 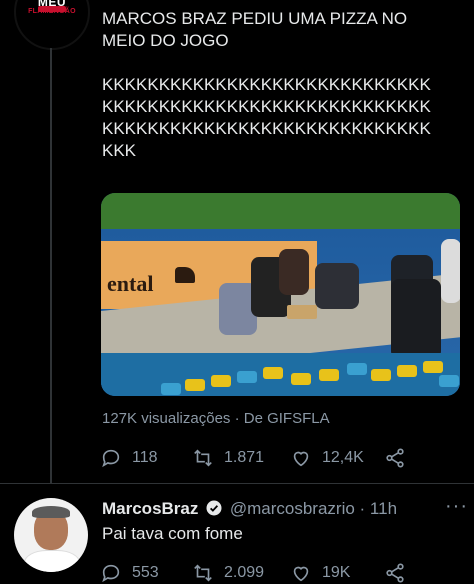 I want to click on retweet-button: 1.871, so click(x=228, y=458).